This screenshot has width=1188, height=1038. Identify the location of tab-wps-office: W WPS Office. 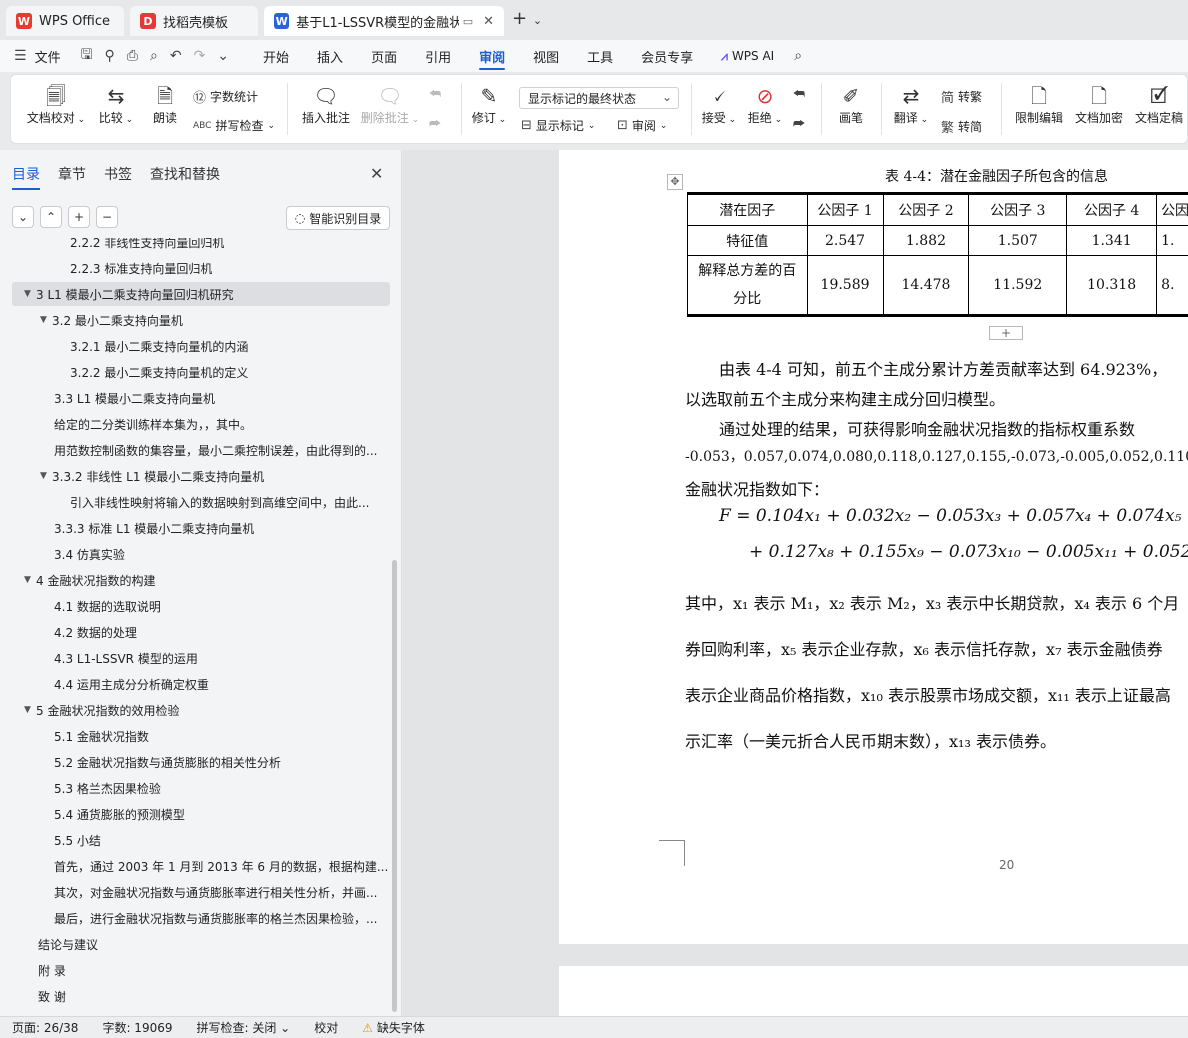
(65, 21).